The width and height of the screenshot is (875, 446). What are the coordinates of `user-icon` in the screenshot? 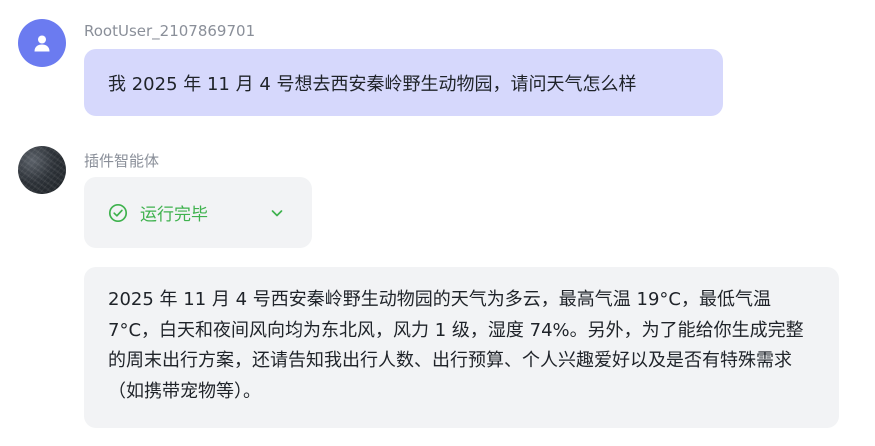 It's located at (42, 43).